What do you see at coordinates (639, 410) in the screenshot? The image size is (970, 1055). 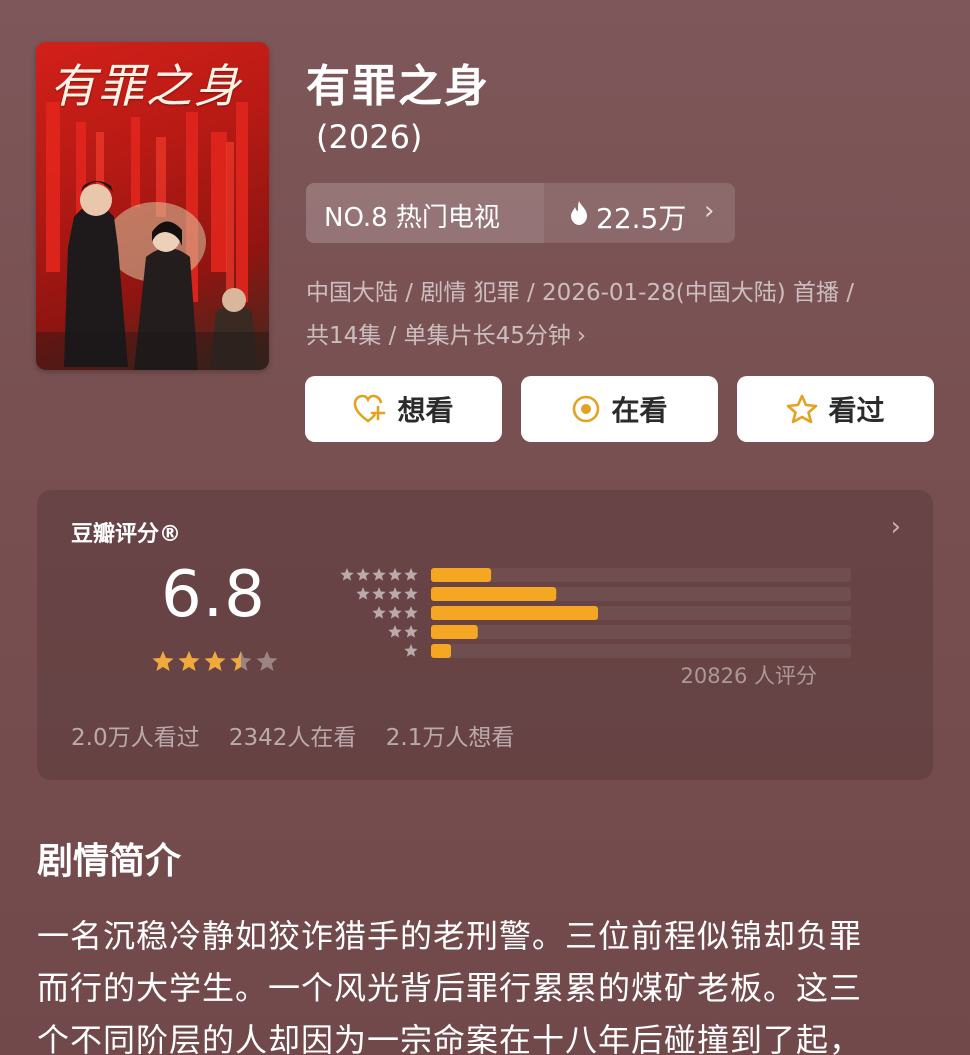 I see `watching-label: 在看` at bounding box center [639, 410].